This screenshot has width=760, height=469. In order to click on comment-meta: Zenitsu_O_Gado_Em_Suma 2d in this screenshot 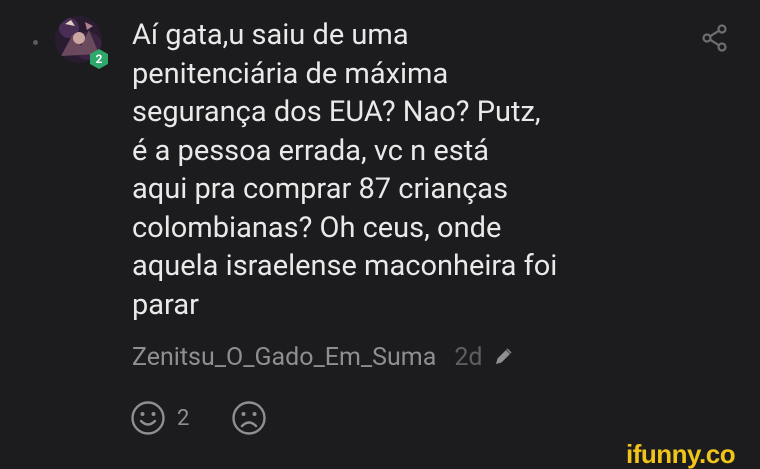, I will do `click(323, 357)`.